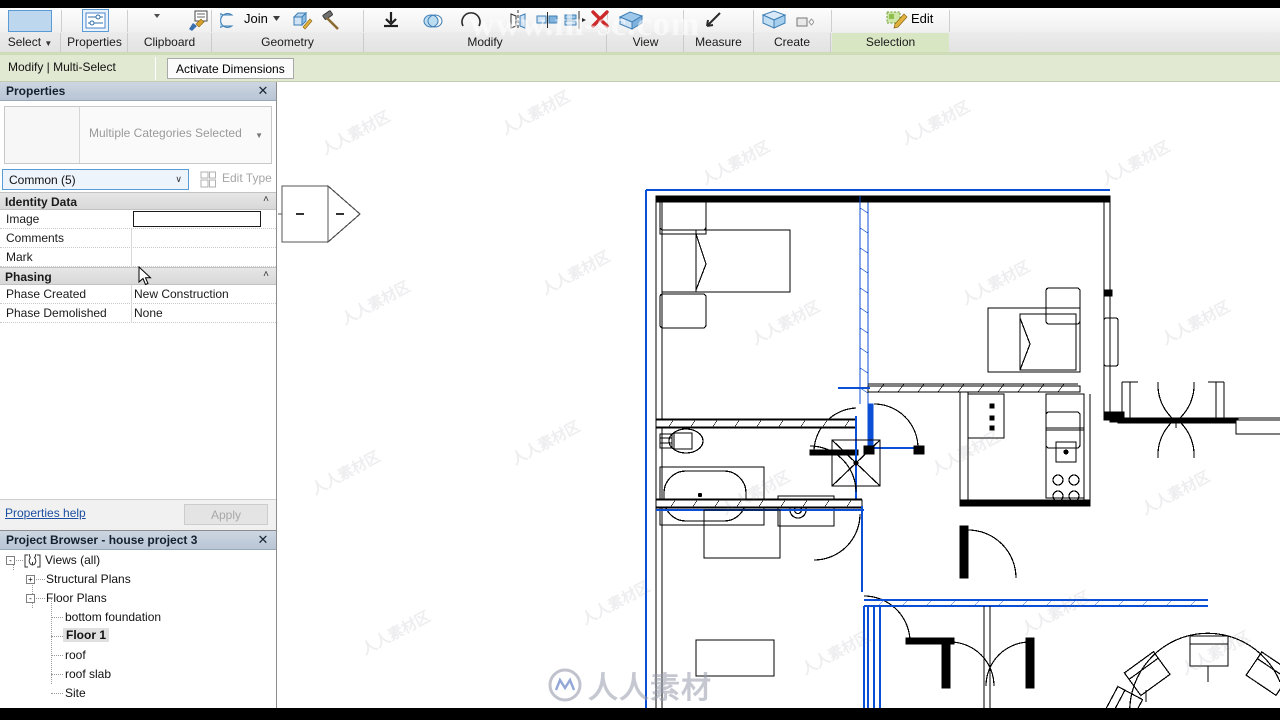 The height and width of the screenshot is (720, 1280). I want to click on tree-node-floor-plans: - Floor Plans, so click(138, 598).